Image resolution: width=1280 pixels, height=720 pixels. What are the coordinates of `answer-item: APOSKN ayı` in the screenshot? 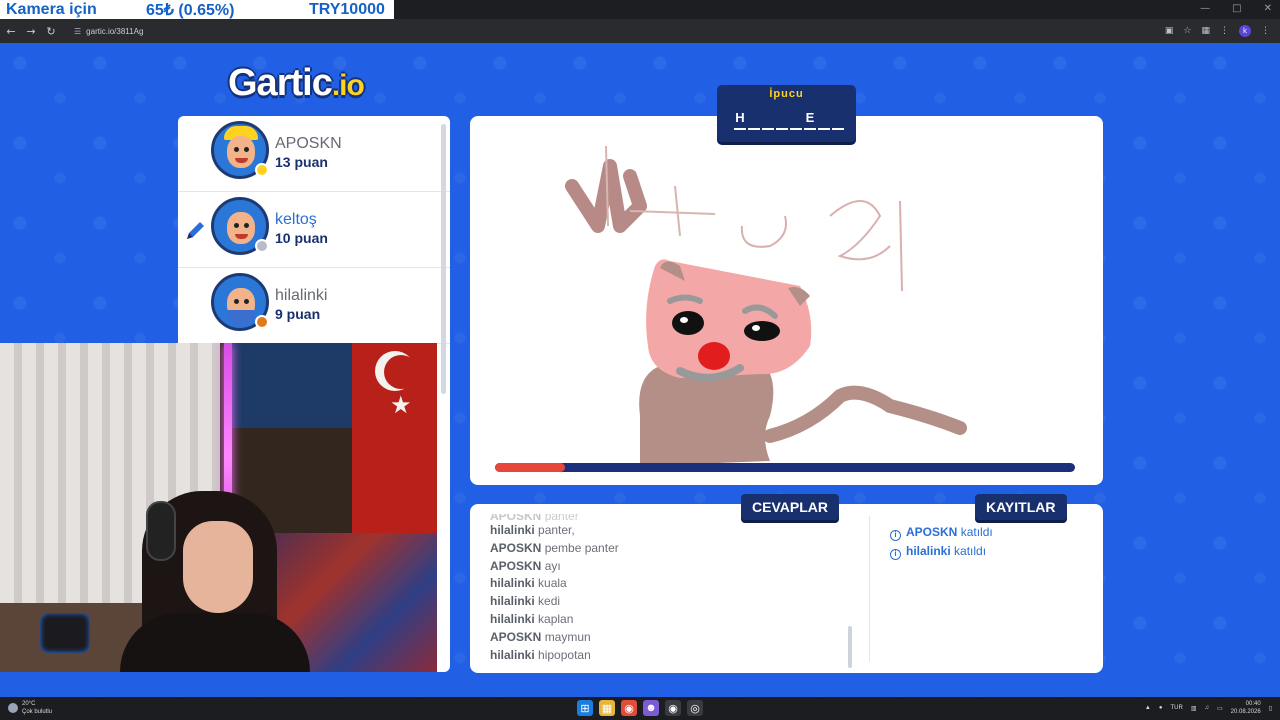 It's located at (675, 567).